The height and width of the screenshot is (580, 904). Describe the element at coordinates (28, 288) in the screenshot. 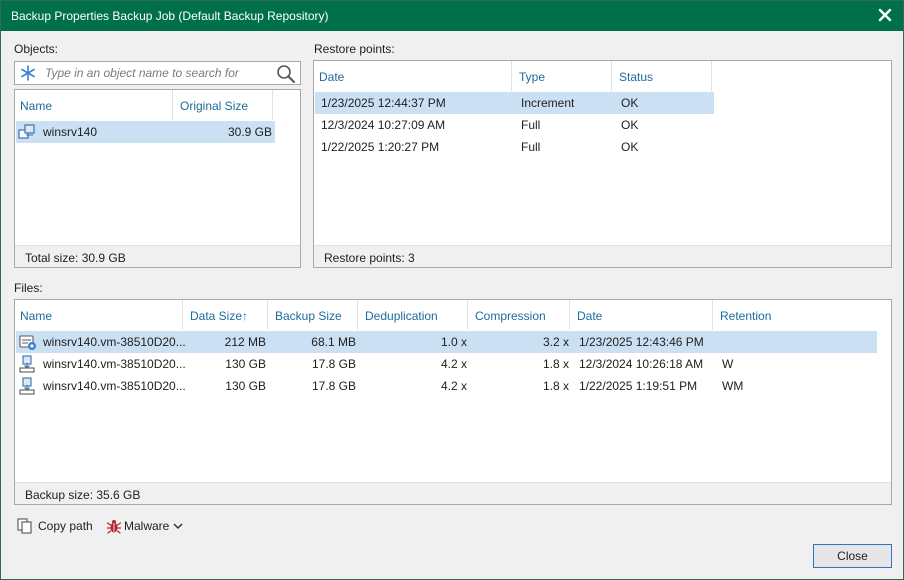

I see `files-label: Files:` at that location.